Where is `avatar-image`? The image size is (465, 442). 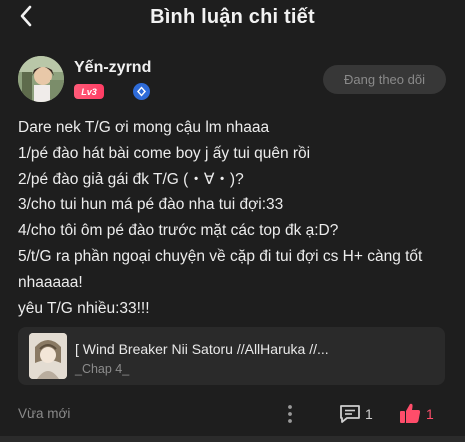
avatar-image is located at coordinates (41, 79).